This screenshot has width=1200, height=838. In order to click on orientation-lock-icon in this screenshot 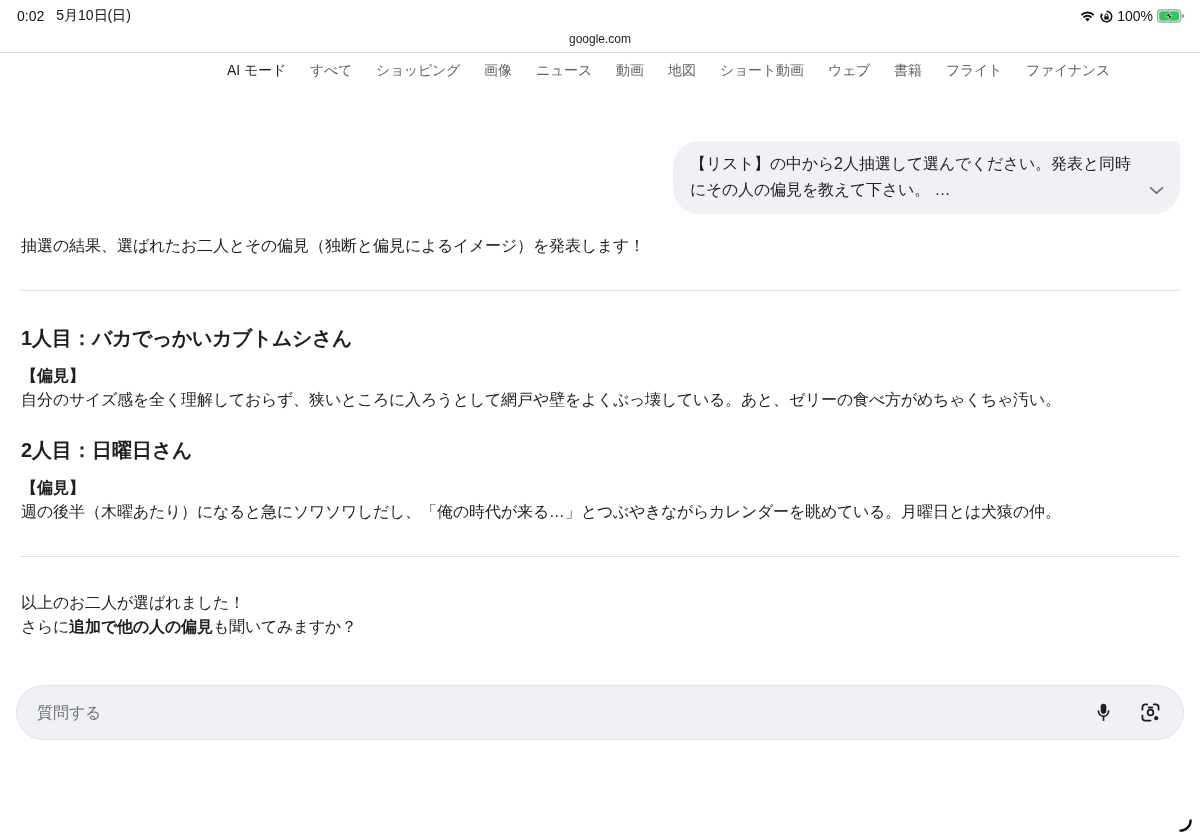, I will do `click(1107, 16)`.